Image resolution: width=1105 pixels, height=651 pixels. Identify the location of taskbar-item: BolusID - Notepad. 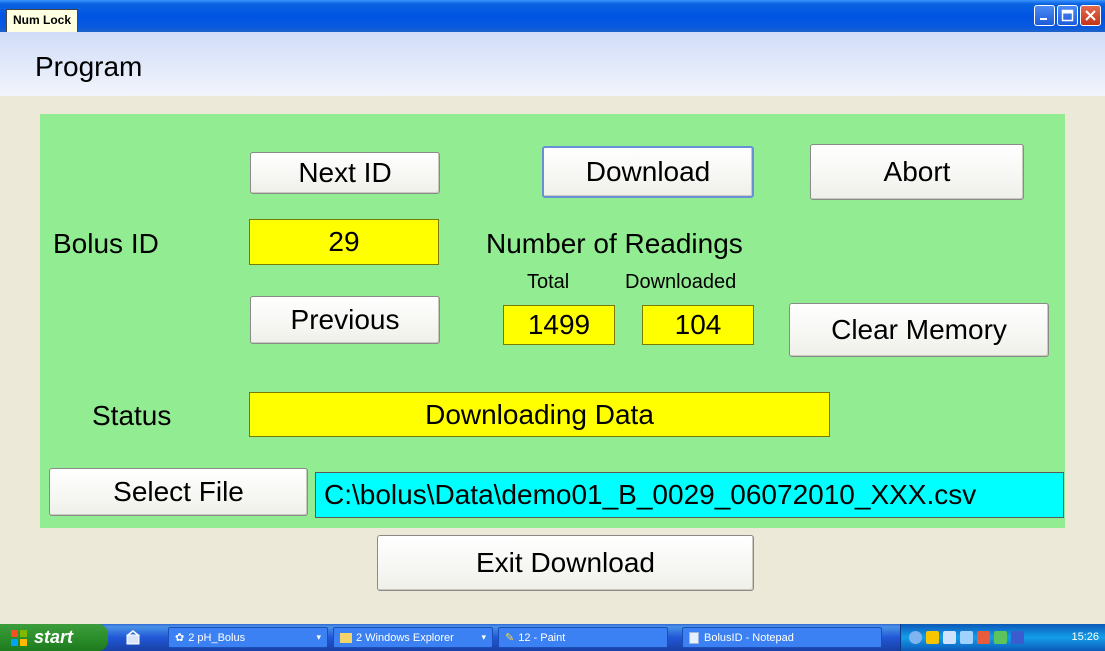
(782, 637).